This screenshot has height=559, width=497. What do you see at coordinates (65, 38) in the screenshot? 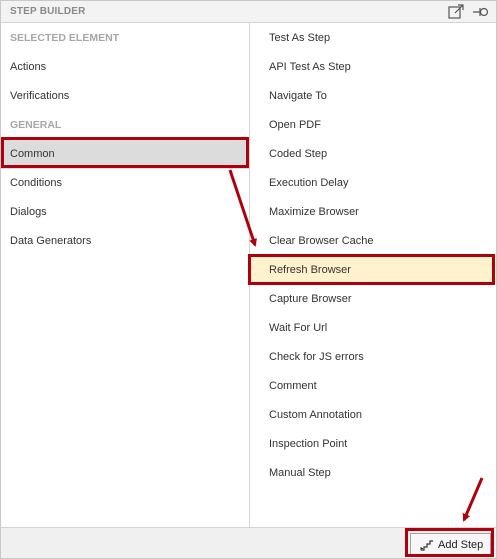
I see `section-header-selected-element: SELECTED ELEMENT` at bounding box center [65, 38].